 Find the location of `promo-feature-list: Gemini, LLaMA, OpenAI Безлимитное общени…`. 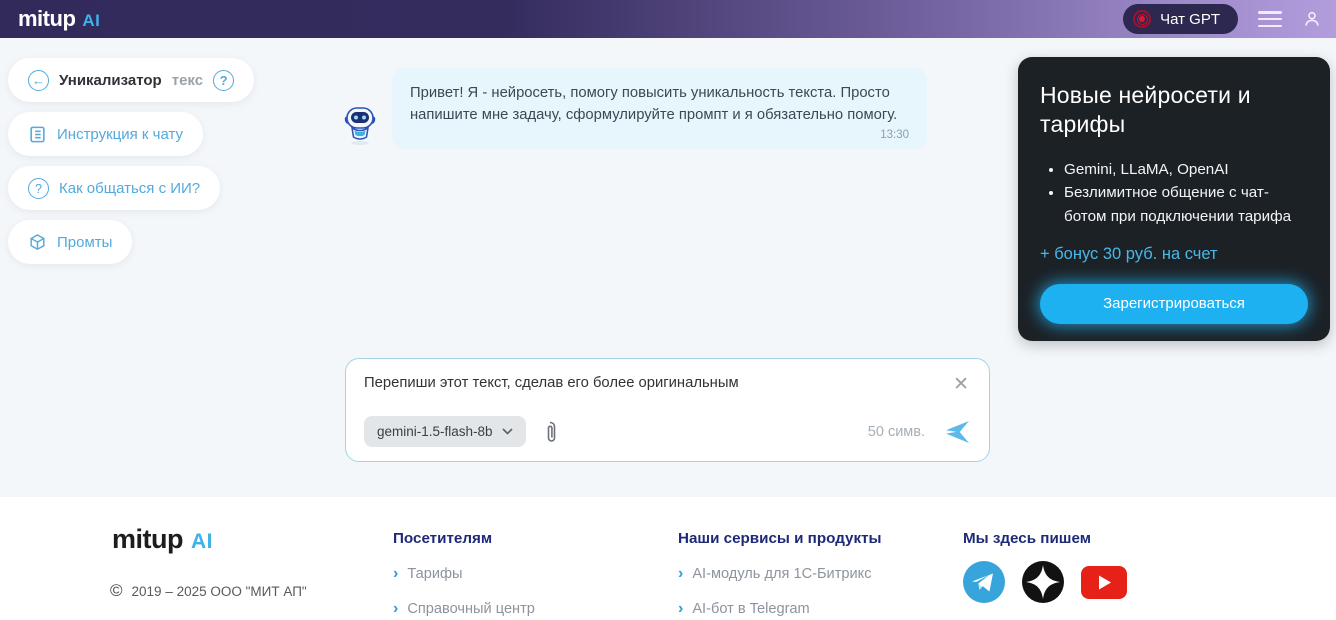

promo-feature-list: Gemini, LLaMA, OpenAI Безлимитное общени… is located at coordinates (1186, 193).